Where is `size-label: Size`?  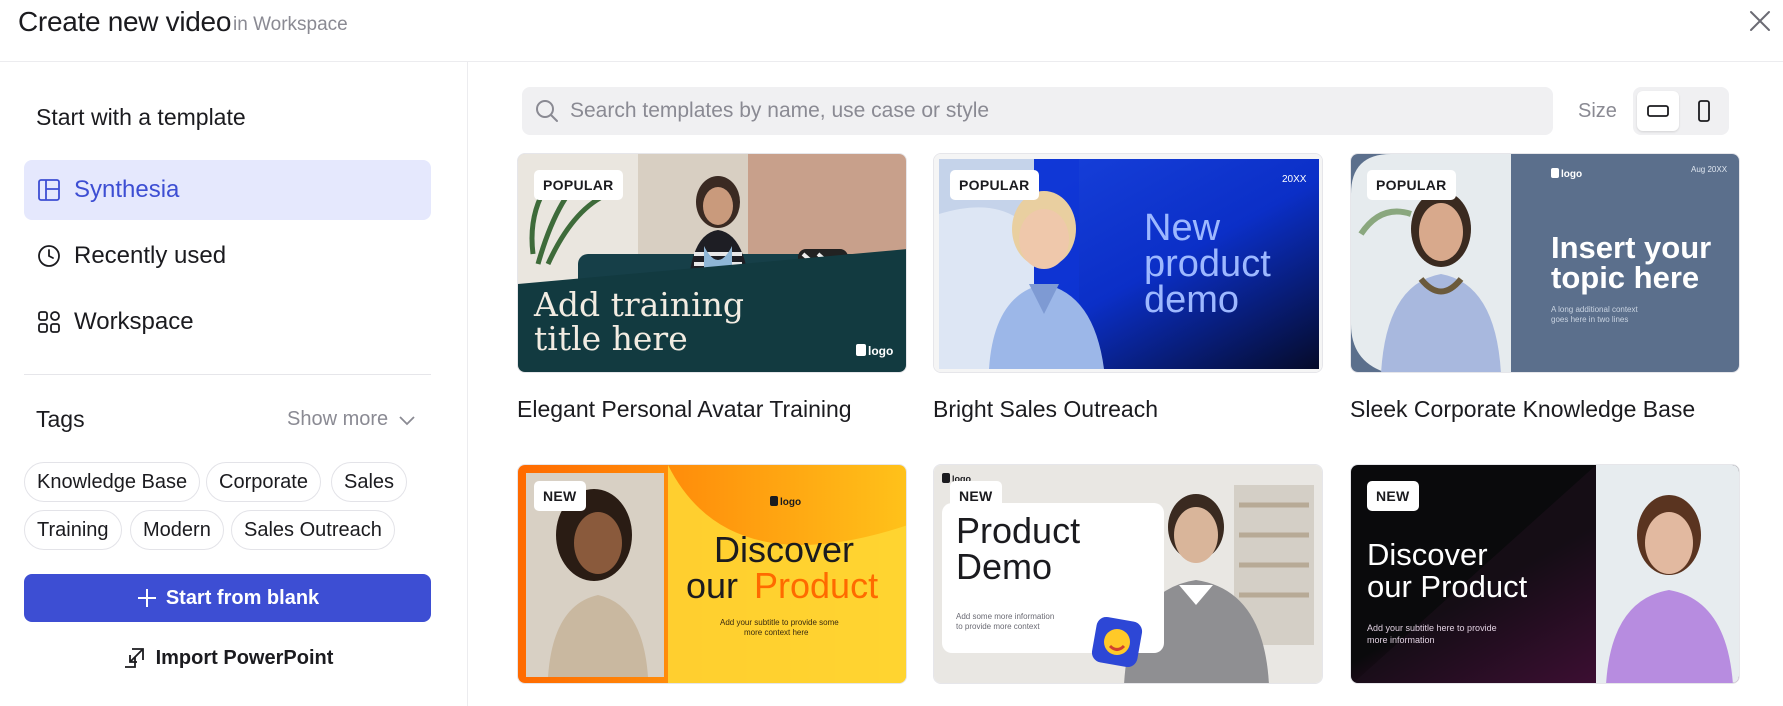 size-label: Size is located at coordinates (1597, 111).